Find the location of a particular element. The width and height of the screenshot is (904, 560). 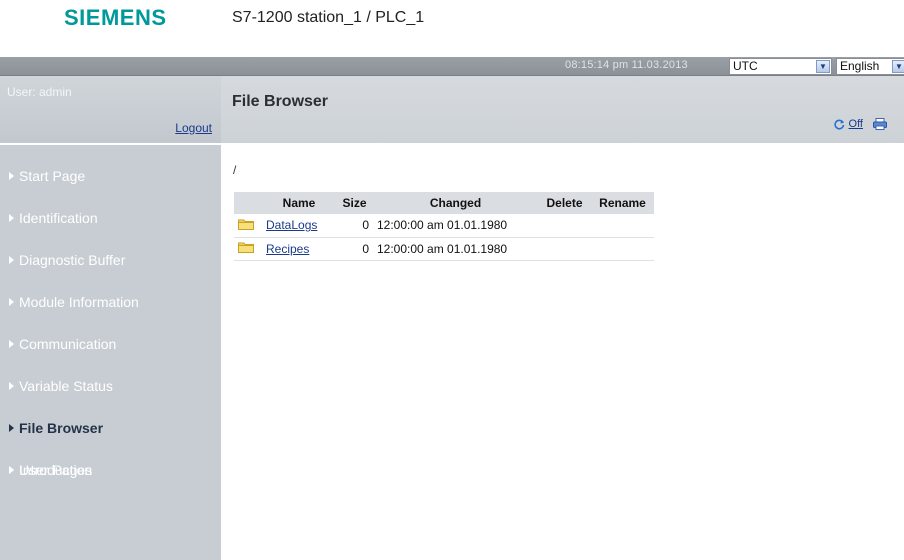

timezone-select: UTC ▼ is located at coordinates (780, 66).